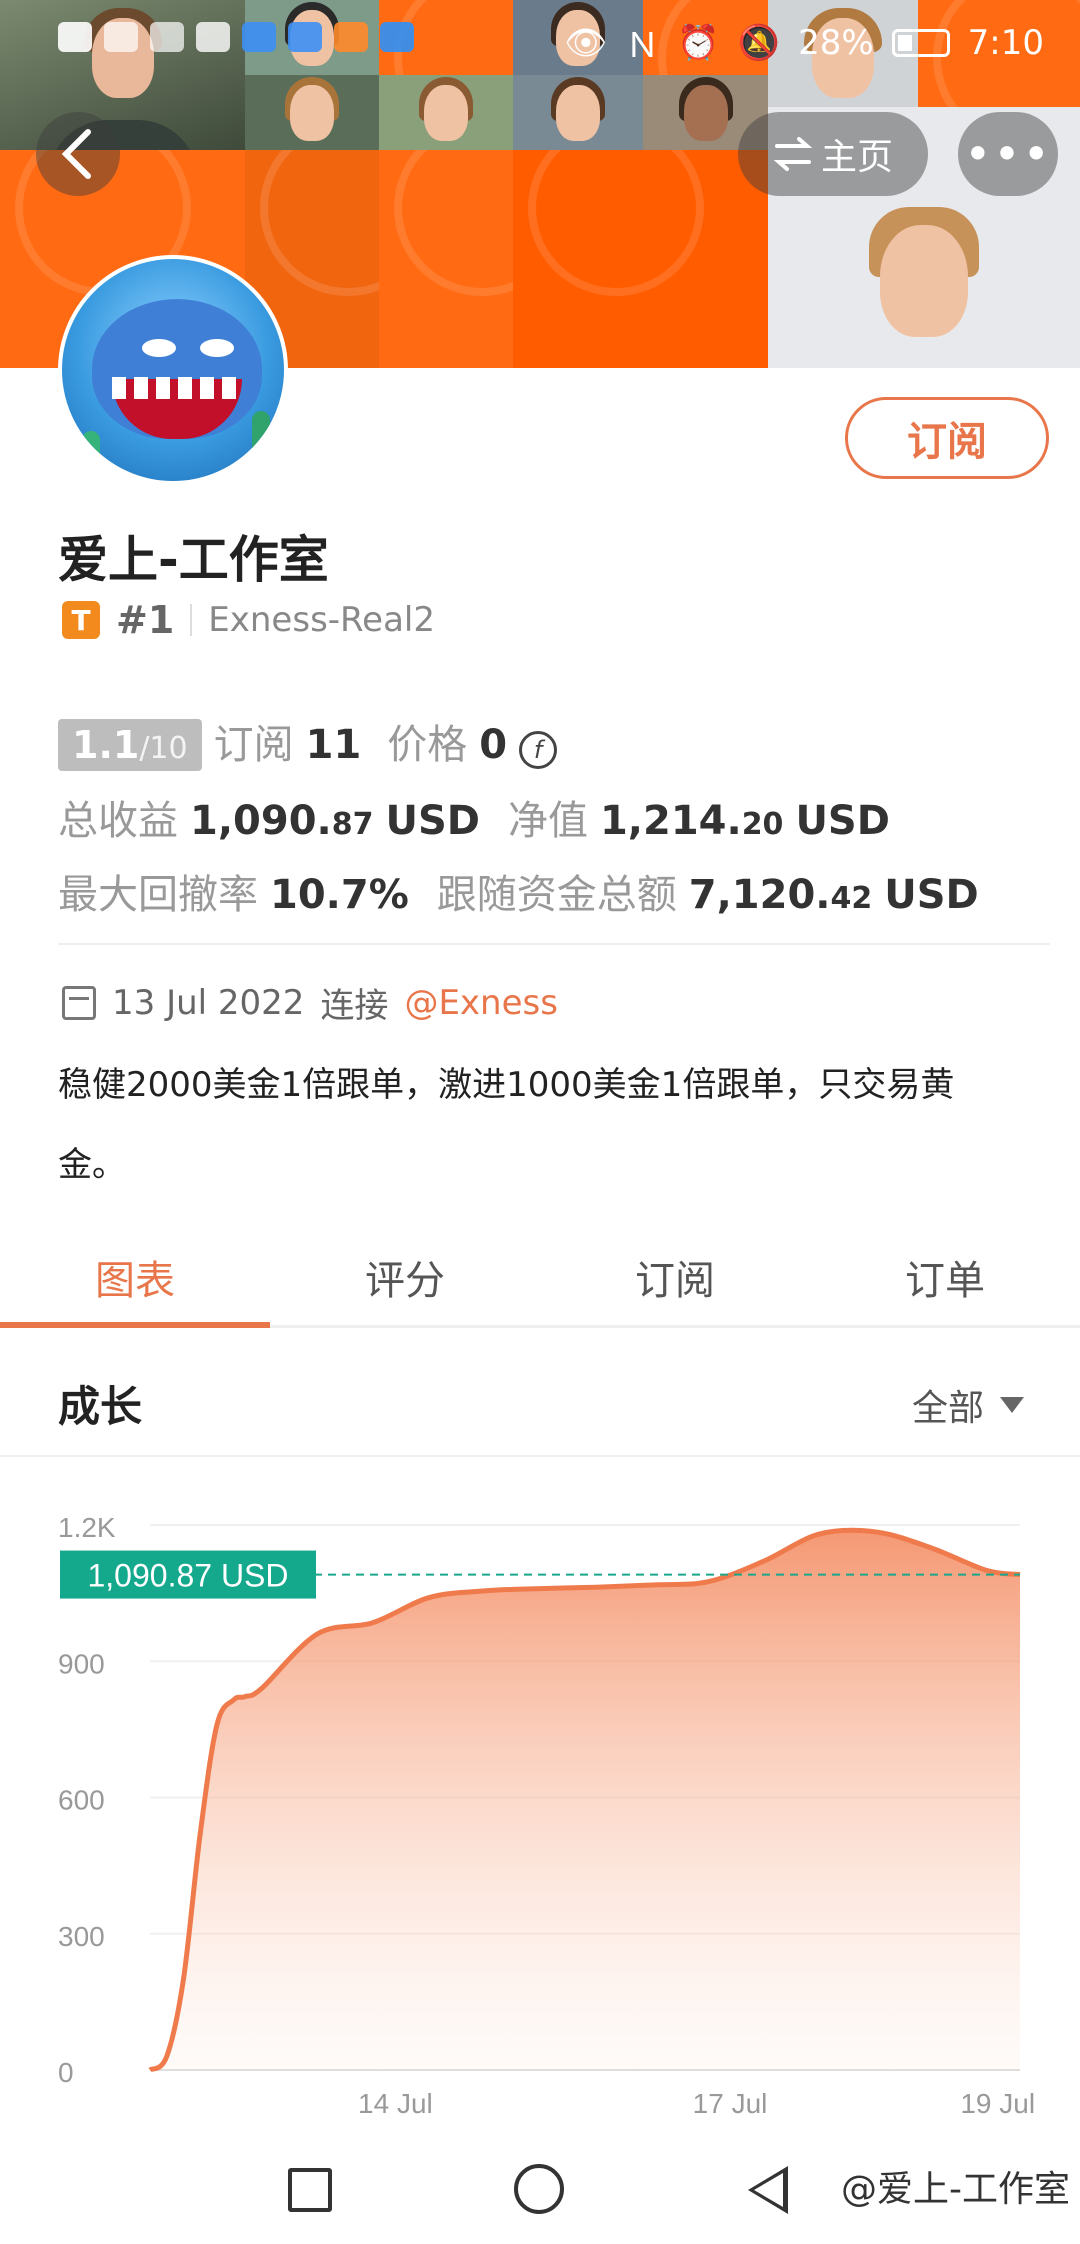  I want to click on max-drawdown-value: 10.7%, so click(339, 895).